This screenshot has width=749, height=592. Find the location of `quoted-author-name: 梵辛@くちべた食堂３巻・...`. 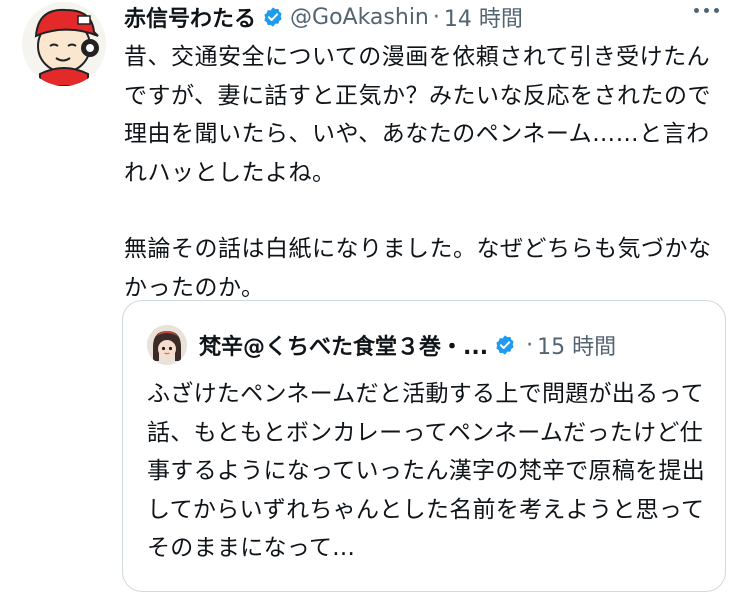

quoted-author-name: 梵辛@くちべた食堂３巻・... is located at coordinates (344, 347).